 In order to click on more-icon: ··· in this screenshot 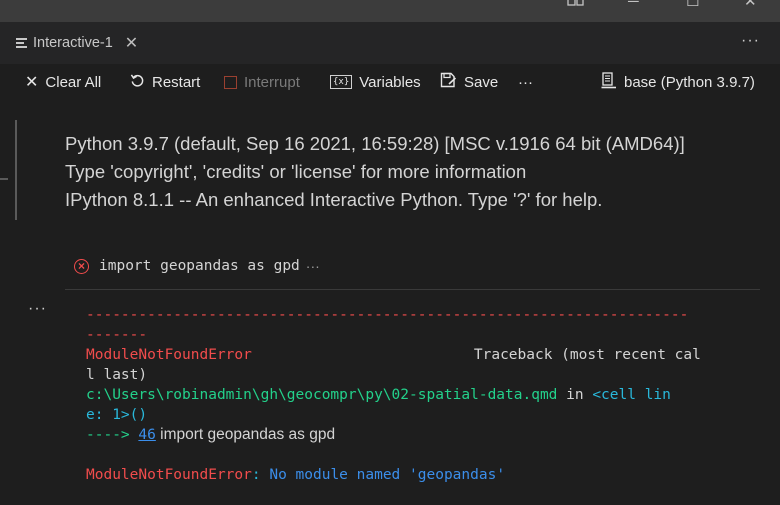, I will do `click(525, 82)`.